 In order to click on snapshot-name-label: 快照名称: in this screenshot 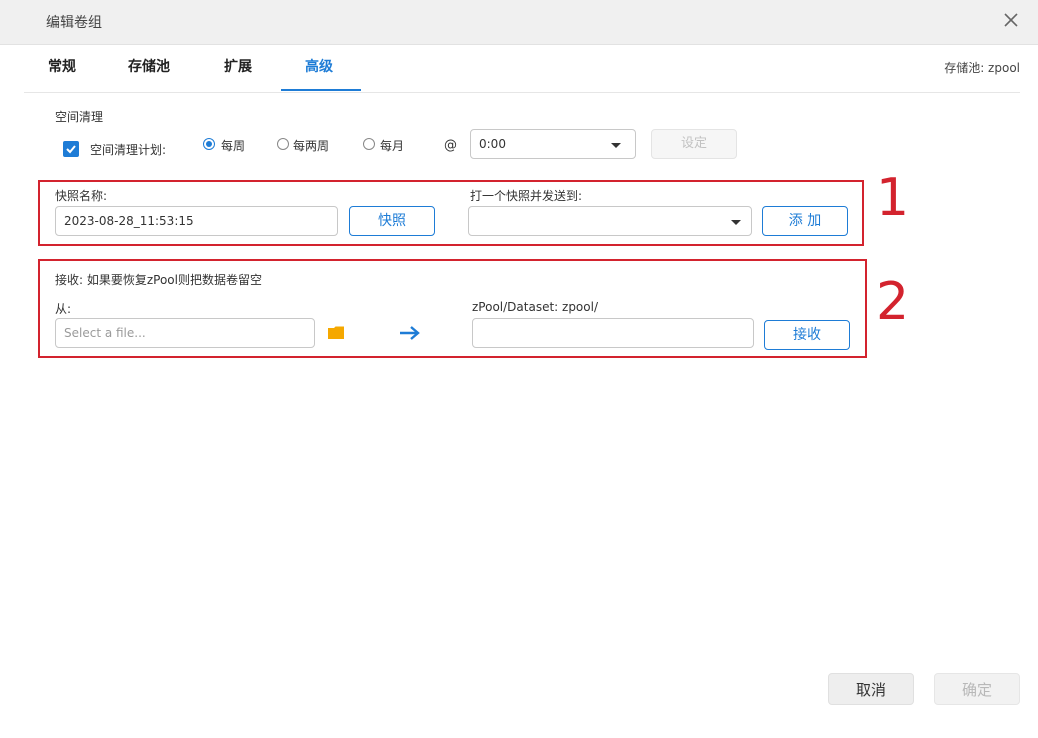, I will do `click(81, 196)`.